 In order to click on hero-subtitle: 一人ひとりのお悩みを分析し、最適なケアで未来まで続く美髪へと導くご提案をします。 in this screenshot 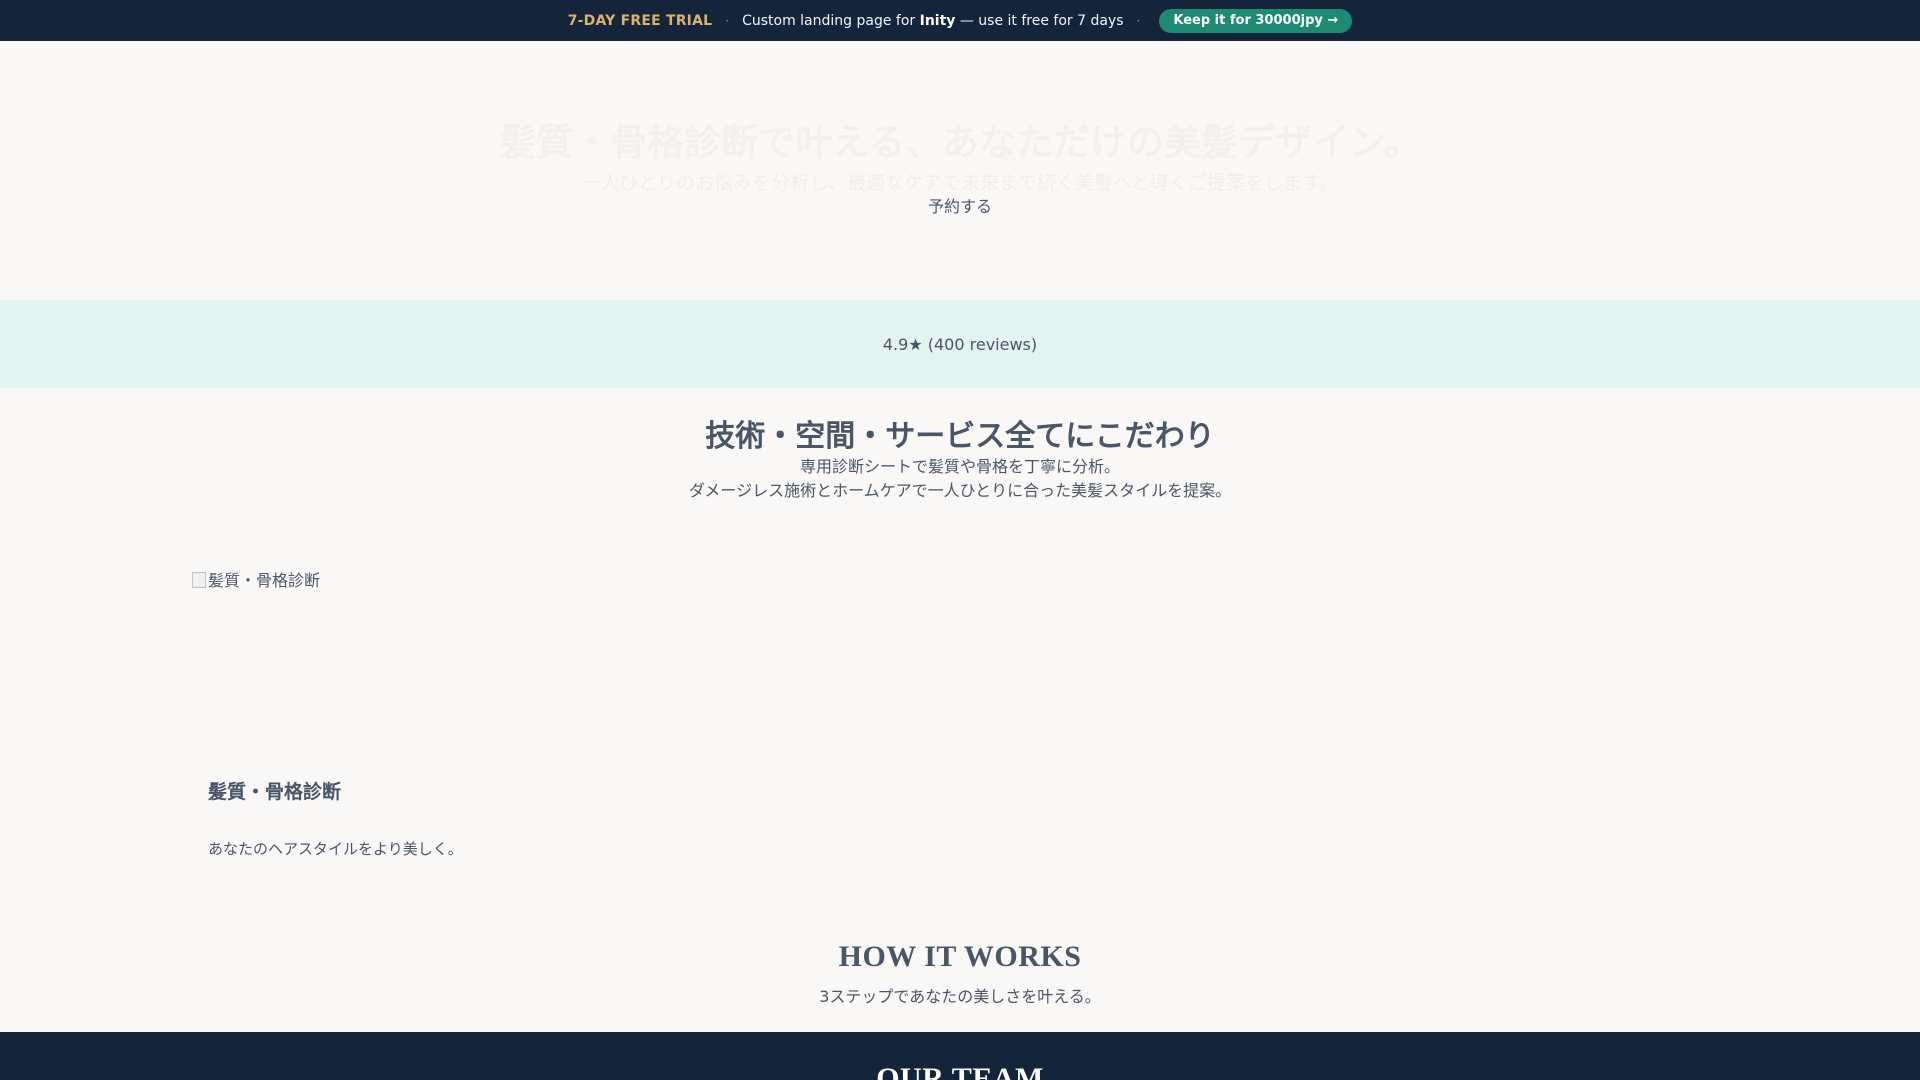, I will do `click(960, 183)`.